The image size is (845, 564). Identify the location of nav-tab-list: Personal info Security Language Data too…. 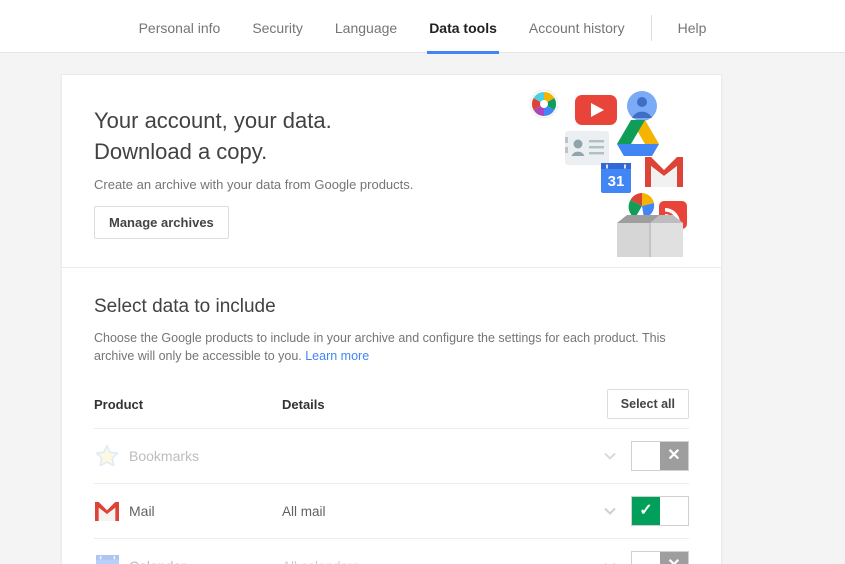
(423, 27).